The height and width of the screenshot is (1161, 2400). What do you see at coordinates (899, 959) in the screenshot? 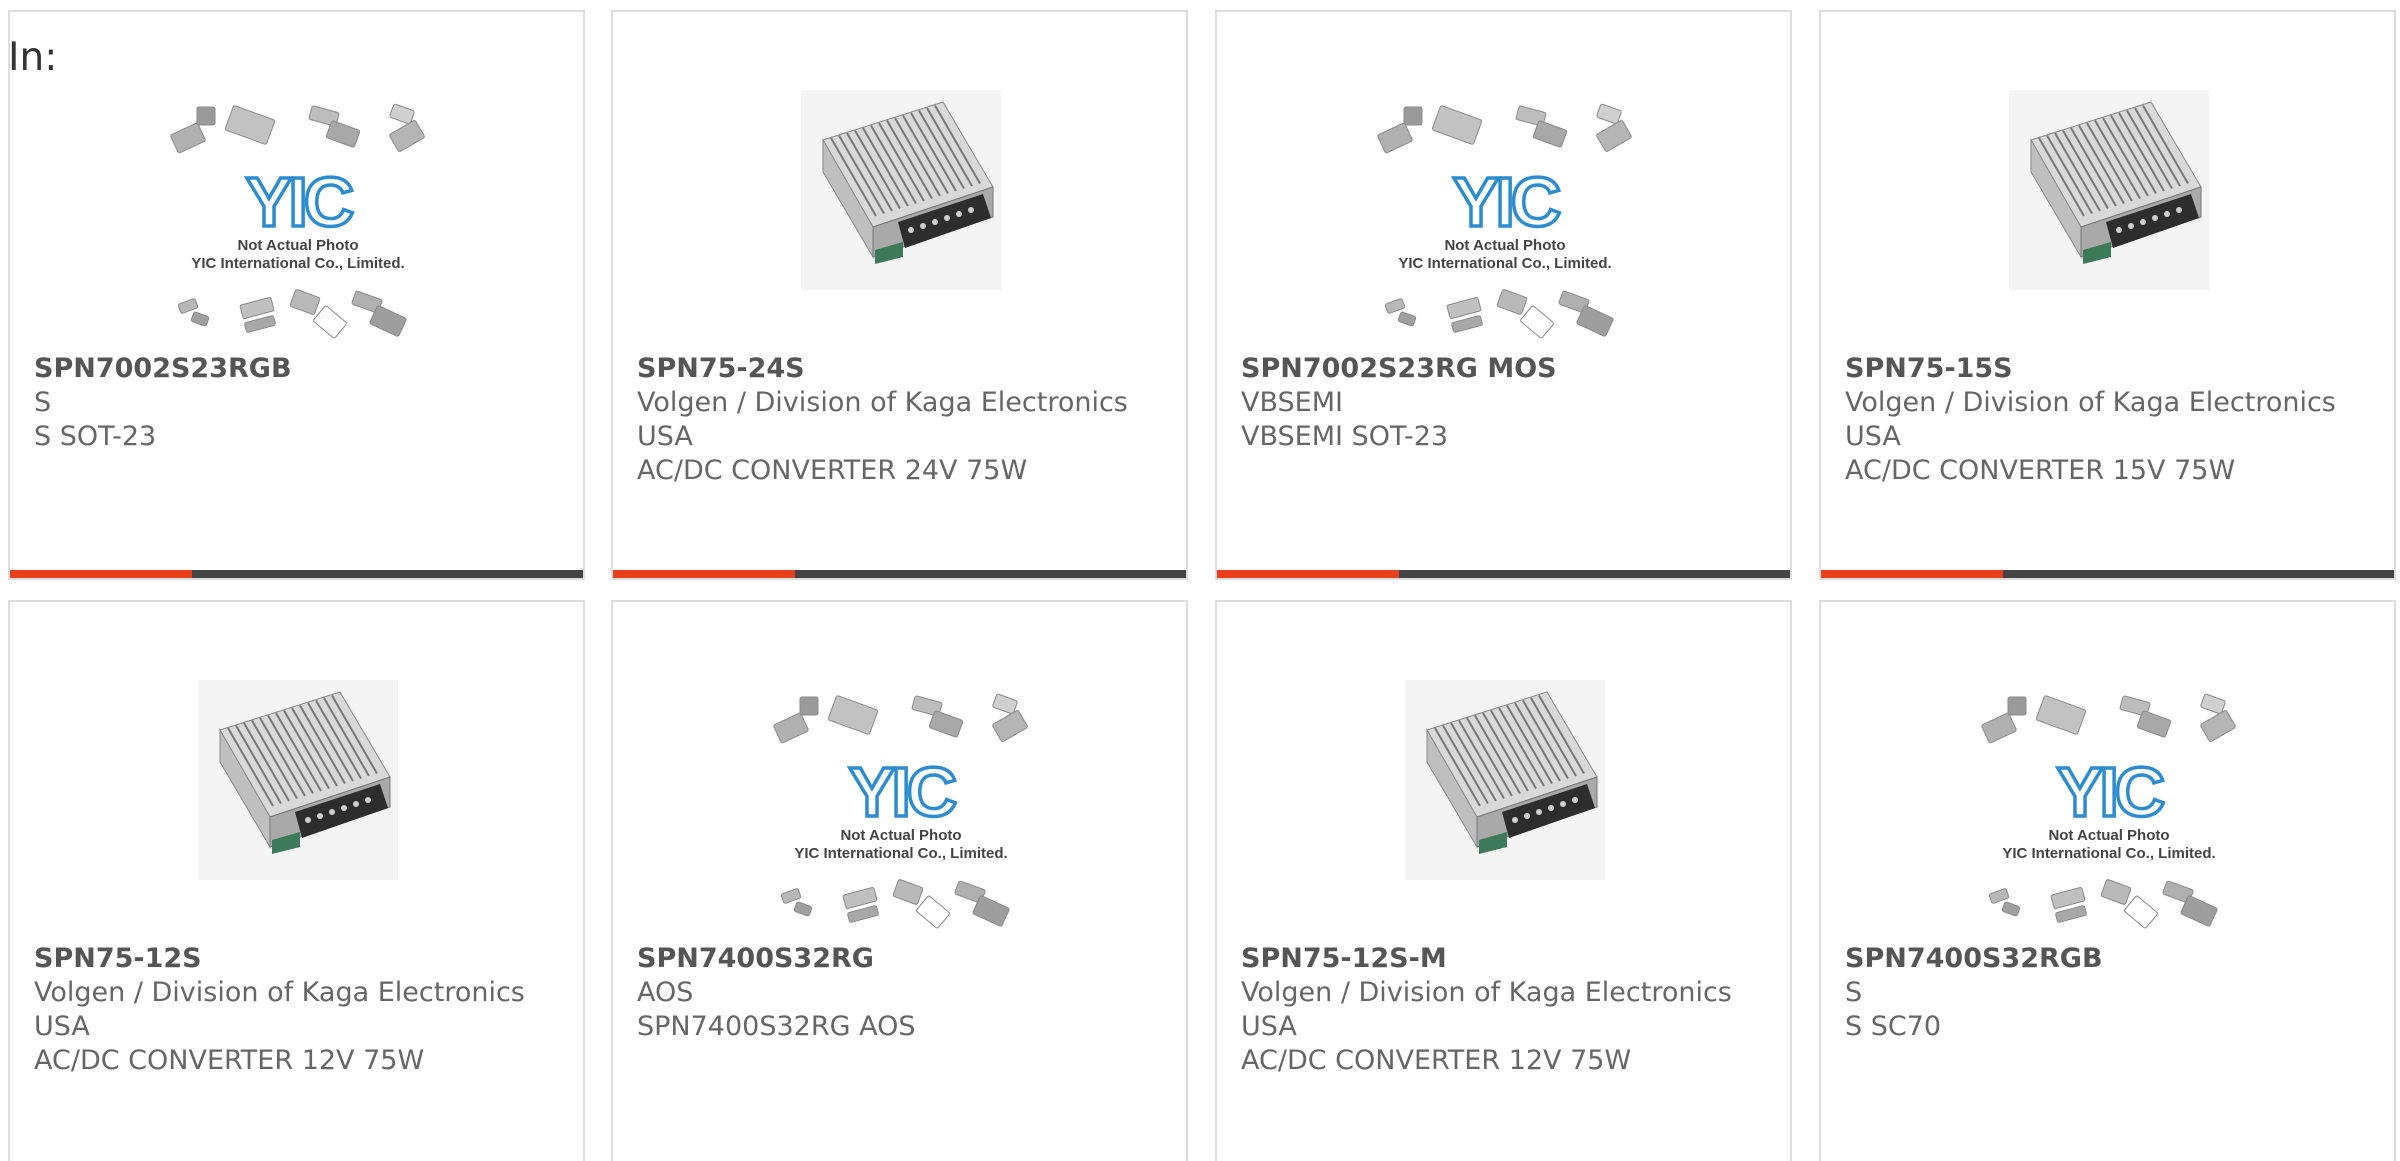
I see `part-number: SPN7400S32RG` at bounding box center [899, 959].